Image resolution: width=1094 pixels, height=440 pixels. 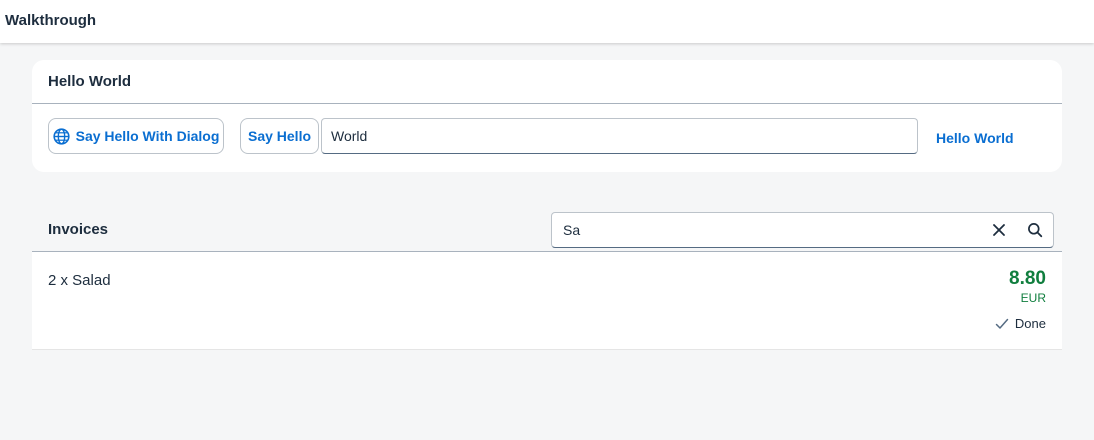 What do you see at coordinates (51, 20) in the screenshot?
I see `app-title: Walkthrough` at bounding box center [51, 20].